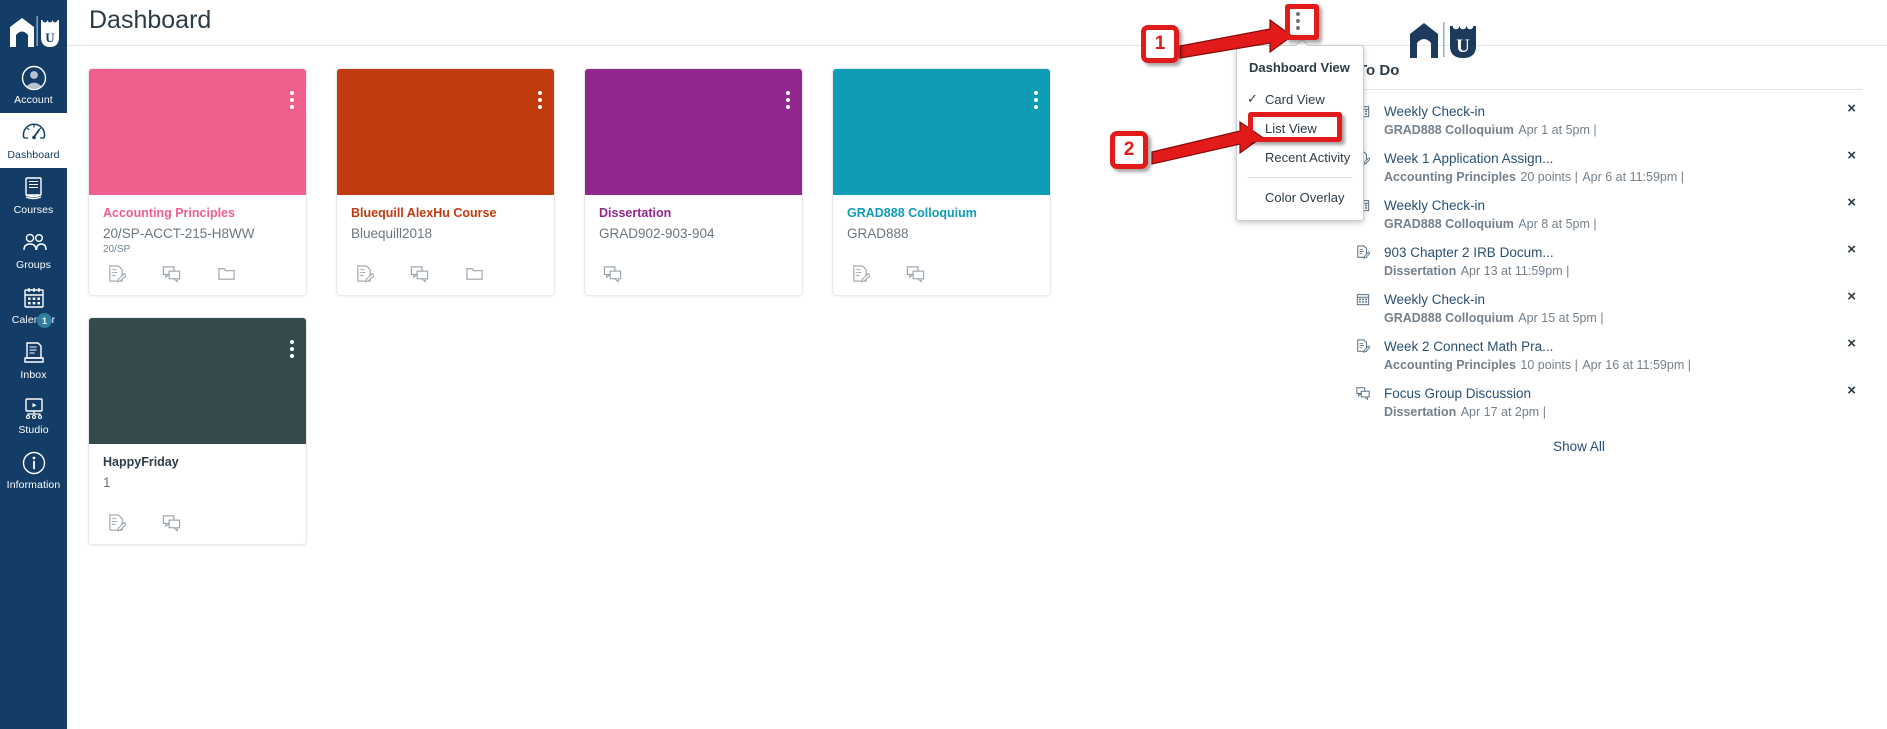 The image size is (1887, 729). What do you see at coordinates (693, 213) in the screenshot?
I see `course-card-title: Dissertation` at bounding box center [693, 213].